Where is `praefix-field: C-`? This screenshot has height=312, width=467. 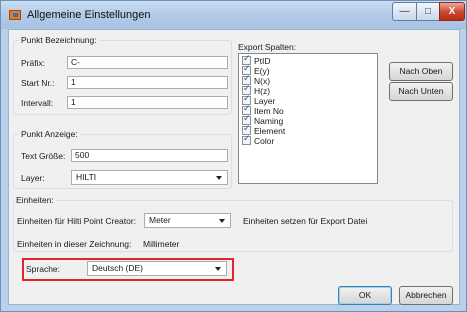 praefix-field: C- is located at coordinates (147, 62).